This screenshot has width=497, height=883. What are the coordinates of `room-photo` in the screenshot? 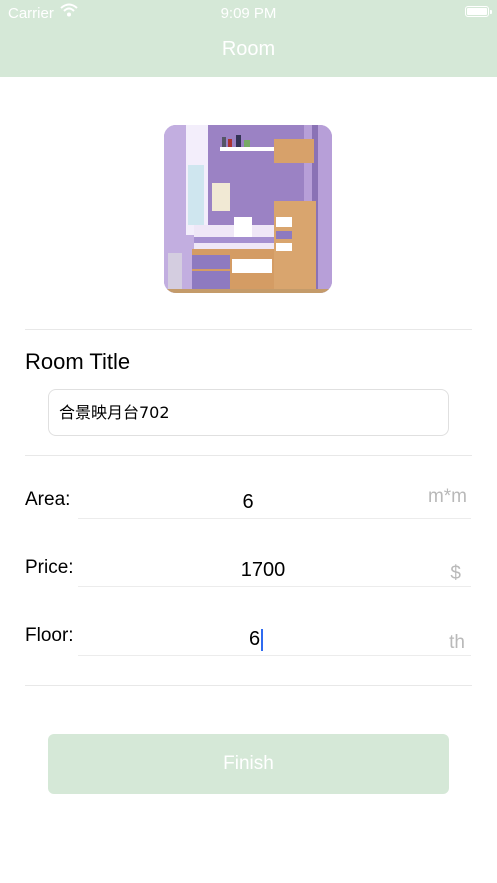 It's located at (248, 209).